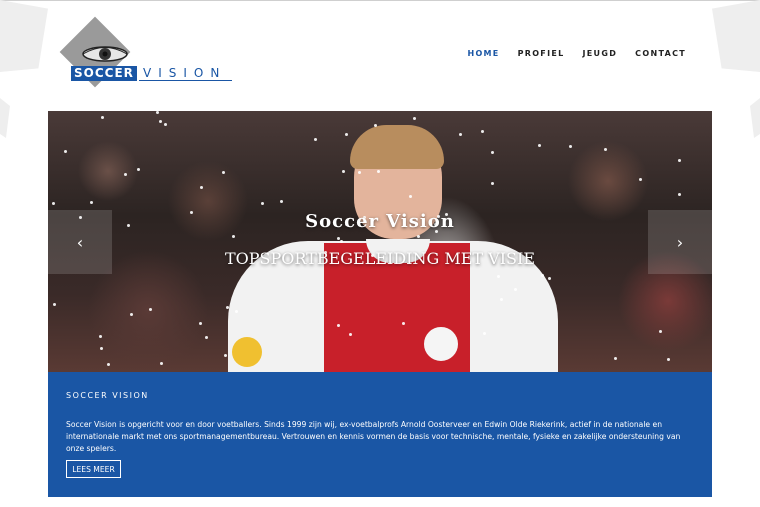 The height and width of the screenshot is (507, 760). What do you see at coordinates (93, 469) in the screenshot?
I see `read-more-button: LEES MEER` at bounding box center [93, 469].